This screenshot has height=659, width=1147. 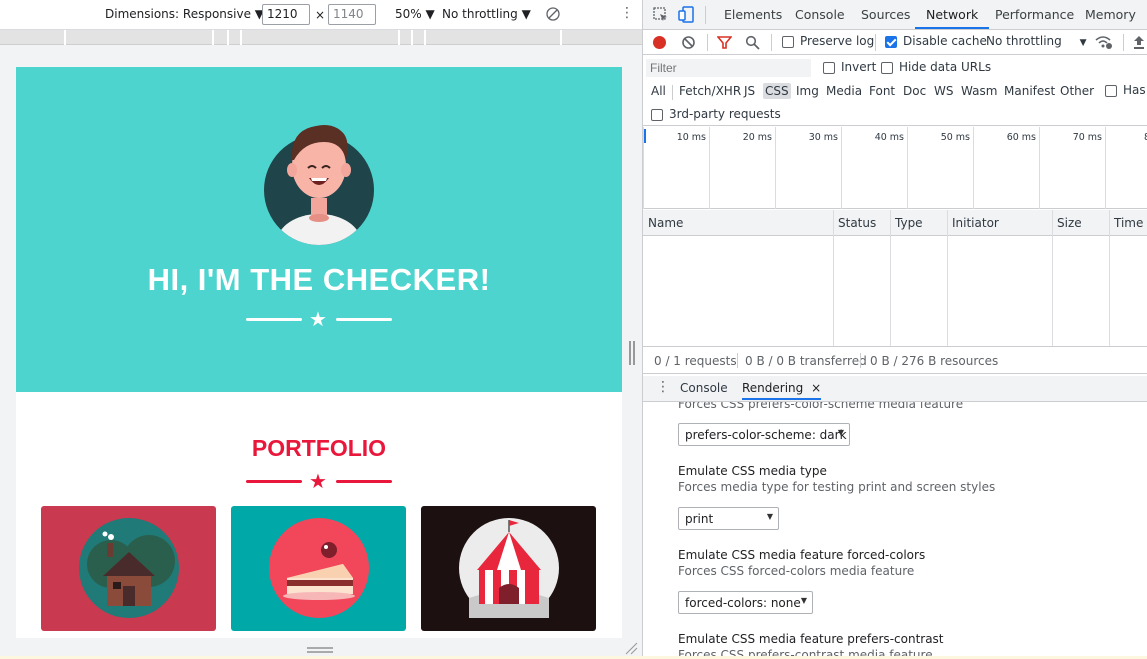 What do you see at coordinates (773, 388) in the screenshot?
I see `drawer-tab-rendering-label: Rendering` at bounding box center [773, 388].